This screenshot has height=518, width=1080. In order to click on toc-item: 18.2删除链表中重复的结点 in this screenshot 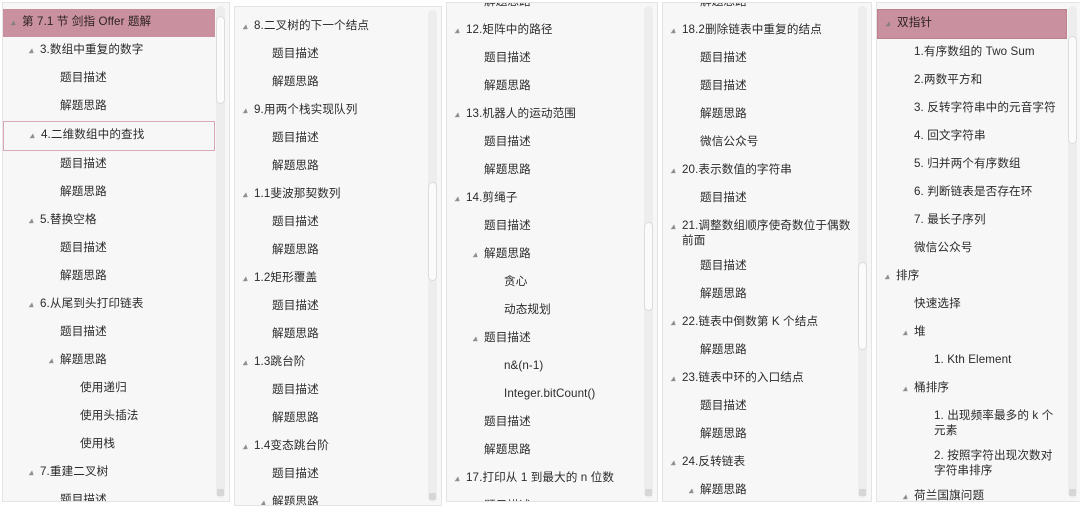, I will do `click(760, 31)`.